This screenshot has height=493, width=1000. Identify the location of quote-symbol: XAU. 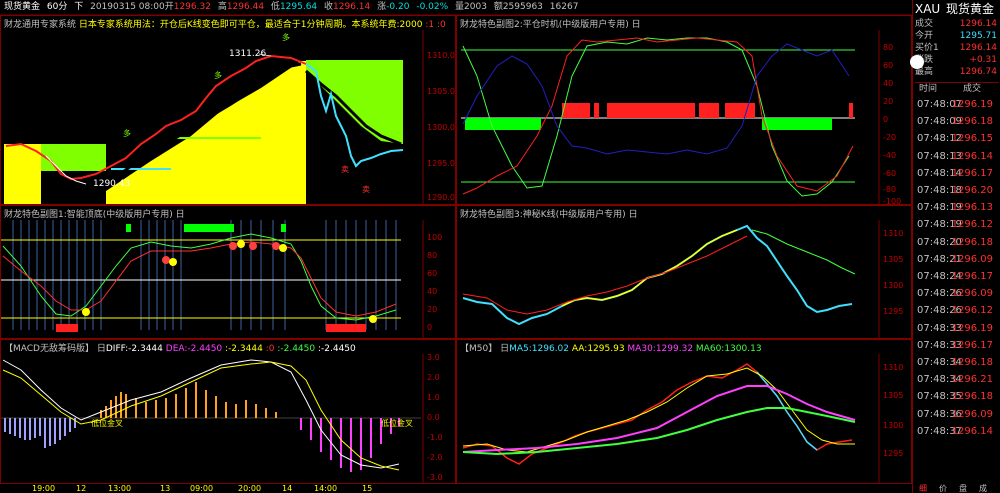
(928, 9).